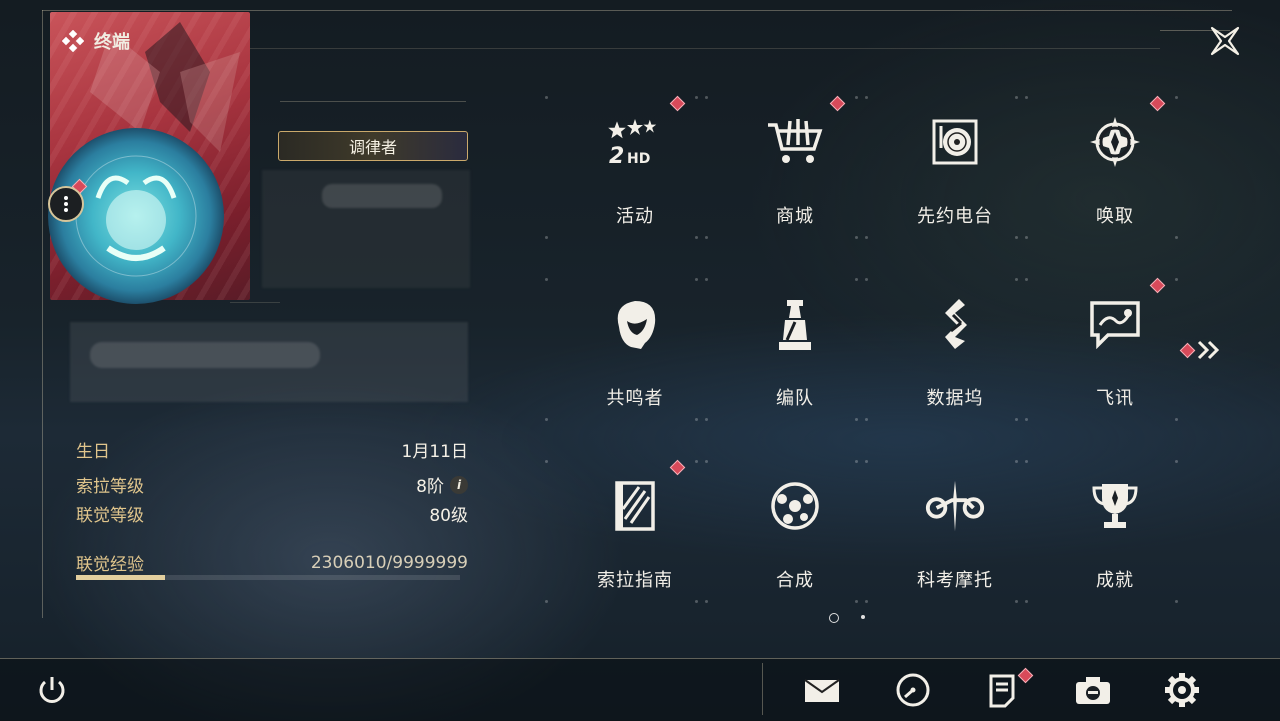  What do you see at coordinates (635, 142) in the screenshot?
I see `activity-2hd-icon: 2 HD` at bounding box center [635, 142].